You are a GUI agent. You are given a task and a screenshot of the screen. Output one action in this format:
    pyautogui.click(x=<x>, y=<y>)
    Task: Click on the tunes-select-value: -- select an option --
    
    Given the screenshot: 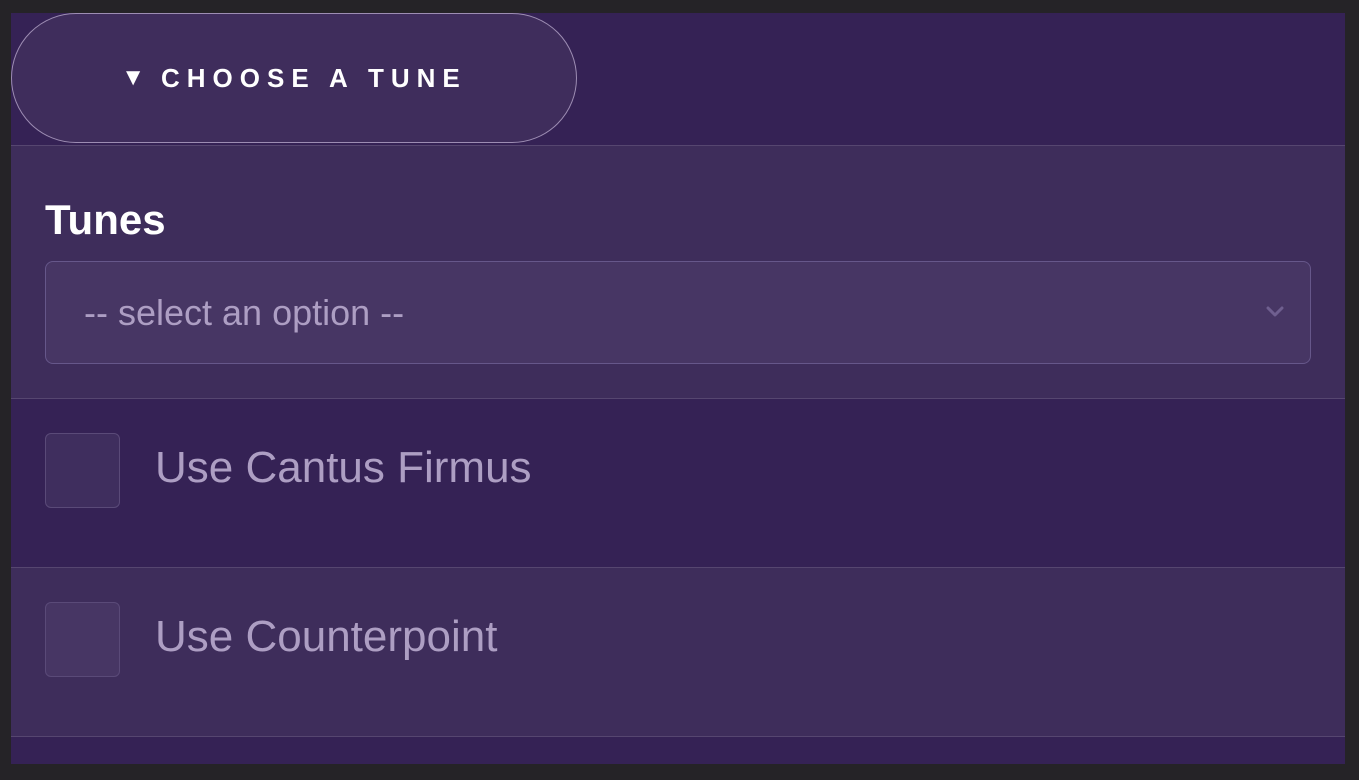 What is the action you would take?
    pyautogui.click(x=244, y=312)
    